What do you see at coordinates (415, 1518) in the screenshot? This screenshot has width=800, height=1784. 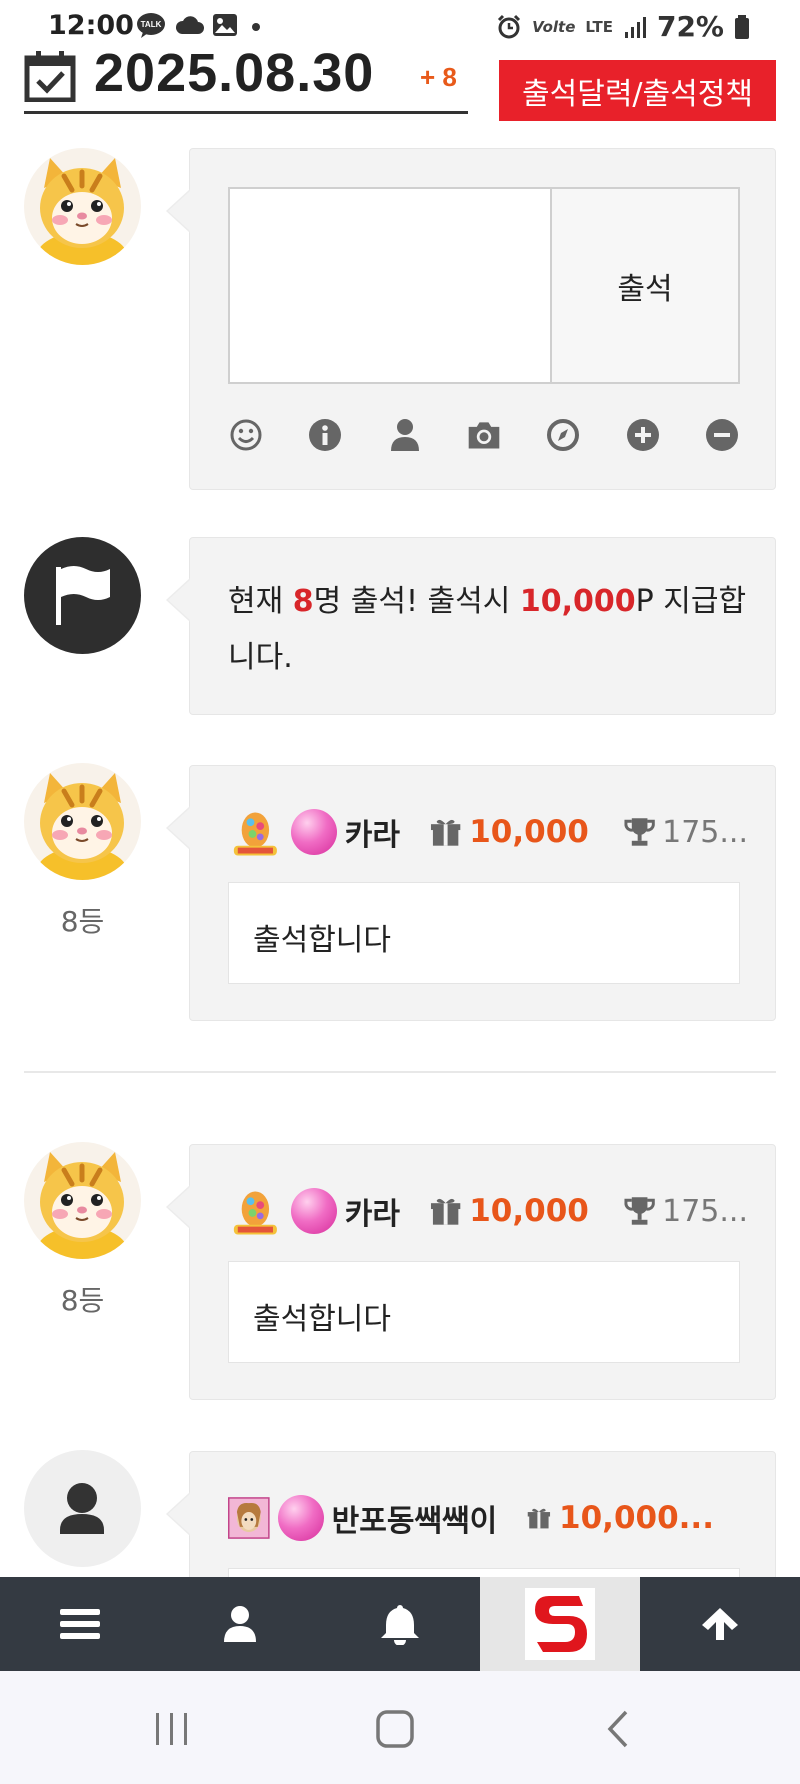 I see `entry-nickname: 반포동쌕쌕이` at bounding box center [415, 1518].